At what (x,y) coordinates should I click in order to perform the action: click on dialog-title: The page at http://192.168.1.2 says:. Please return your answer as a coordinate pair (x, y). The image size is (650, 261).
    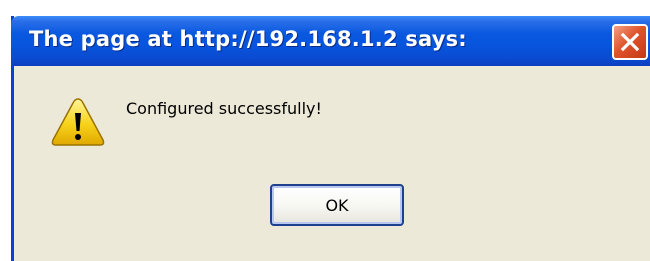
    Looking at the image, I should click on (248, 39).